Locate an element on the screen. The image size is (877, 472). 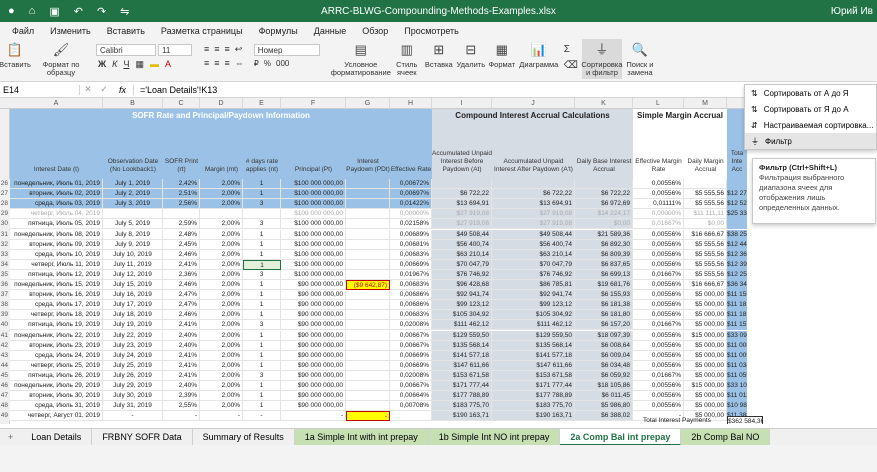
fill-color-icon: ▬ is located at coordinates (154, 64).